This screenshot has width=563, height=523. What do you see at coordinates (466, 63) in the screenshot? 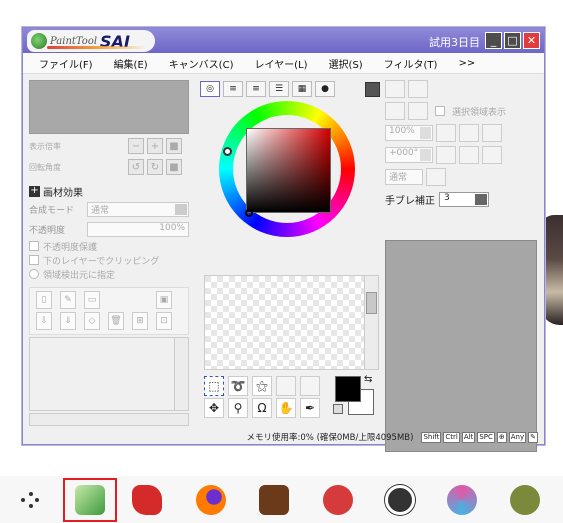
I see `menu-more: >>` at bounding box center [466, 63].